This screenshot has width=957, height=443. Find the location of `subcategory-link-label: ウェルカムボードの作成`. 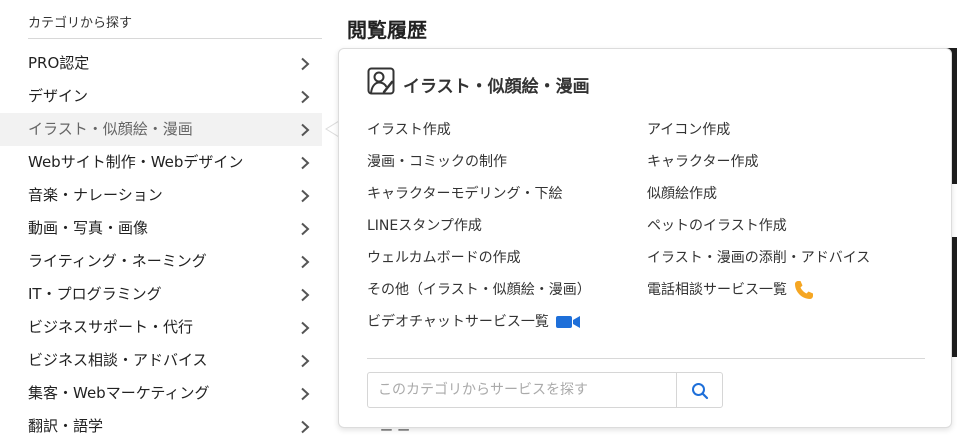

subcategory-link-label: ウェルカムボードの作成 is located at coordinates (444, 258).